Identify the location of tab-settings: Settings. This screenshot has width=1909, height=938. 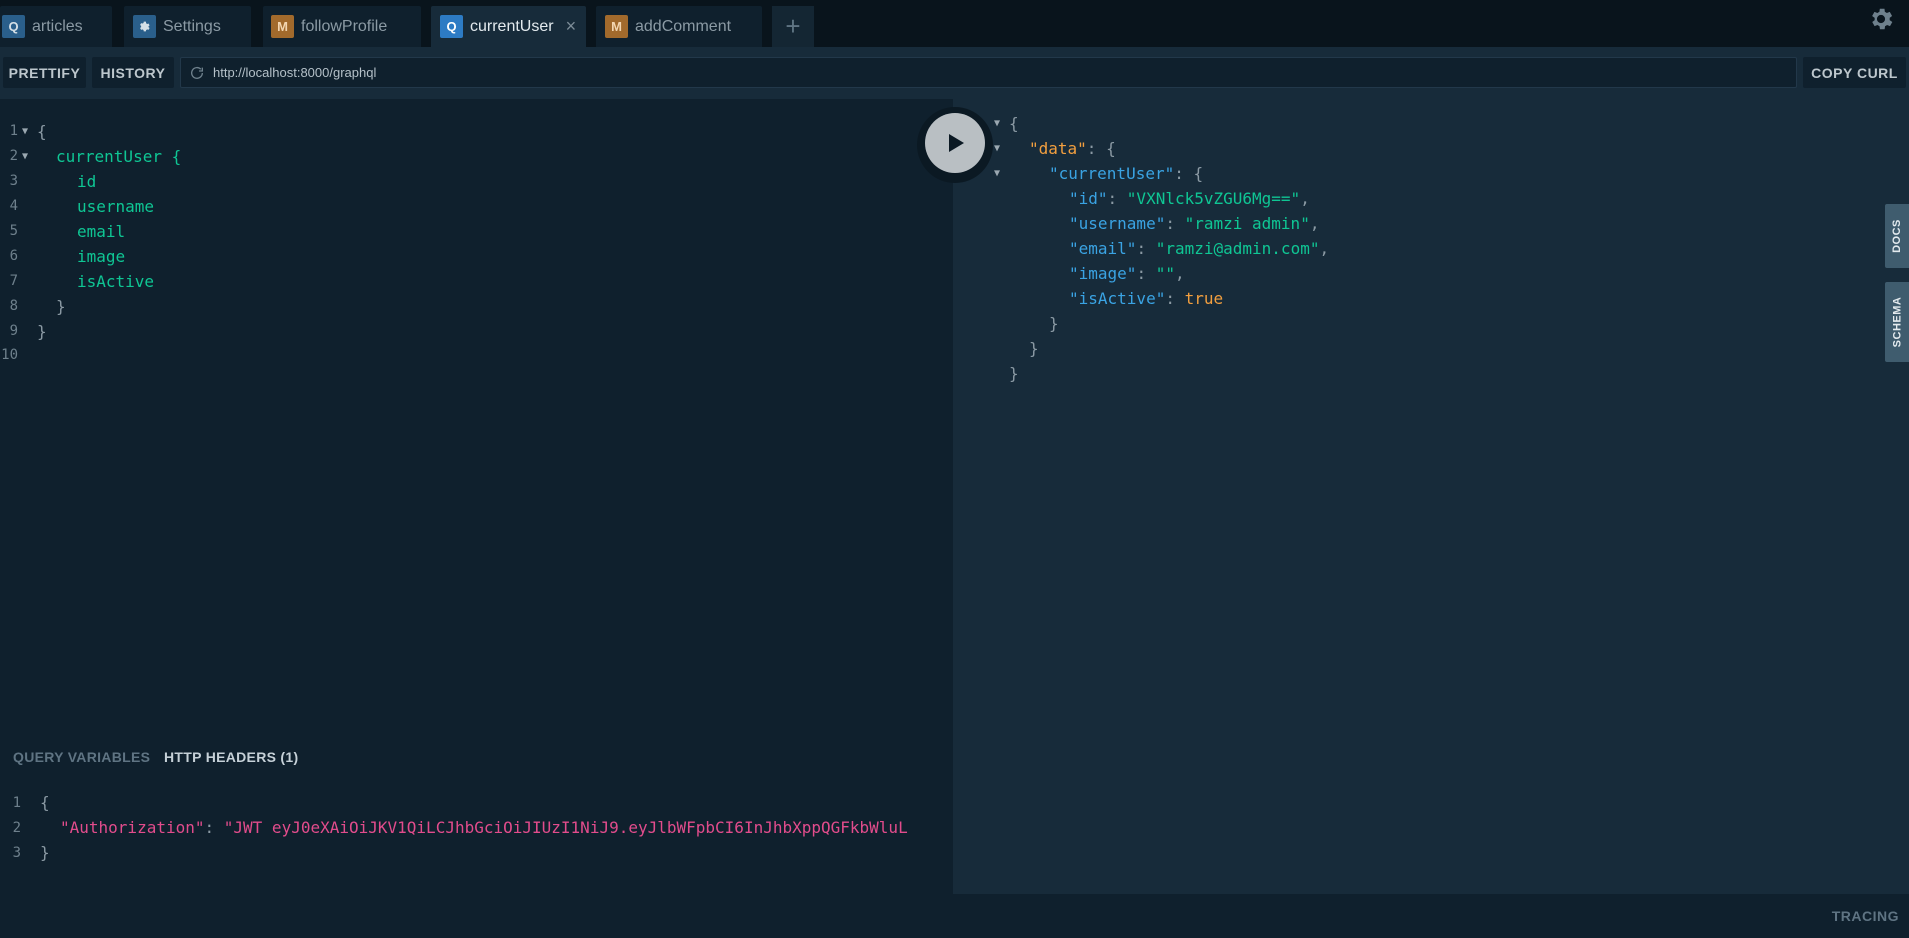
(187, 26).